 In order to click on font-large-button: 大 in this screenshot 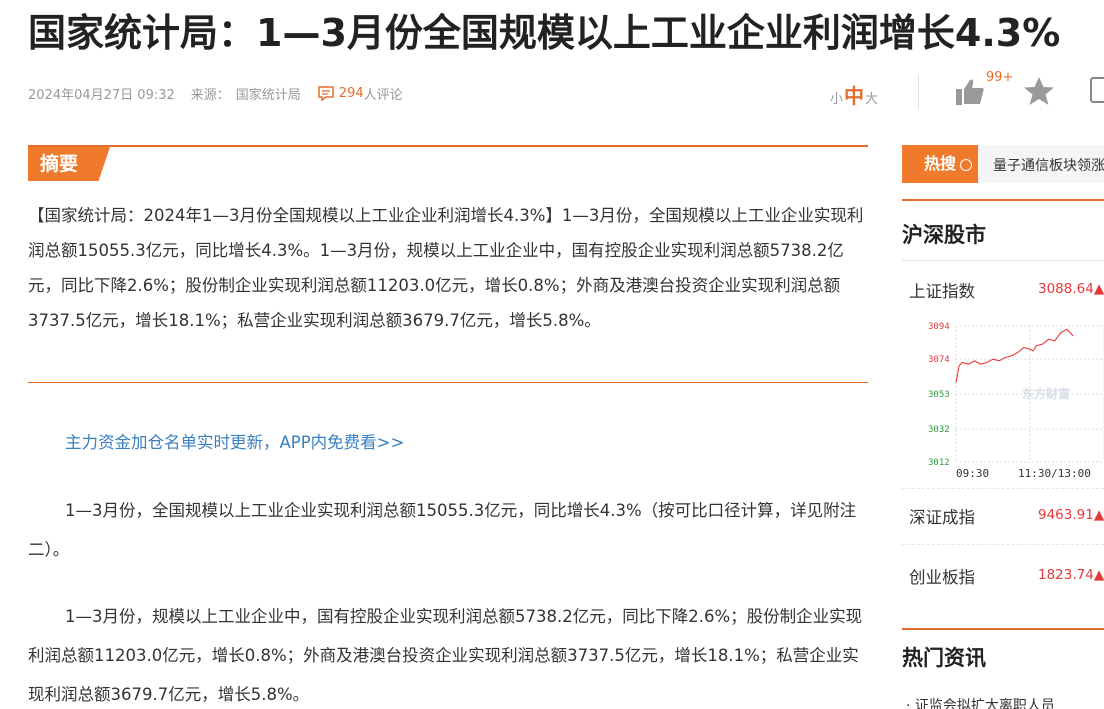, I will do `click(871, 97)`.